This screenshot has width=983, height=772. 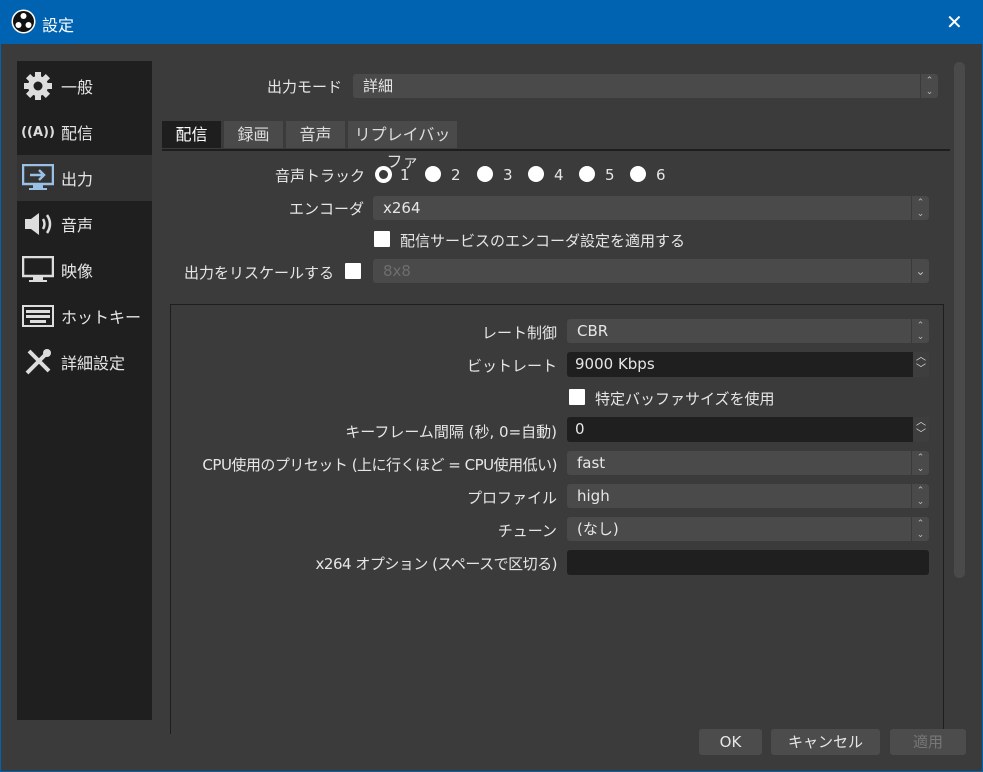 What do you see at coordinates (559, 175) in the screenshot?
I see `track-label: 4` at bounding box center [559, 175].